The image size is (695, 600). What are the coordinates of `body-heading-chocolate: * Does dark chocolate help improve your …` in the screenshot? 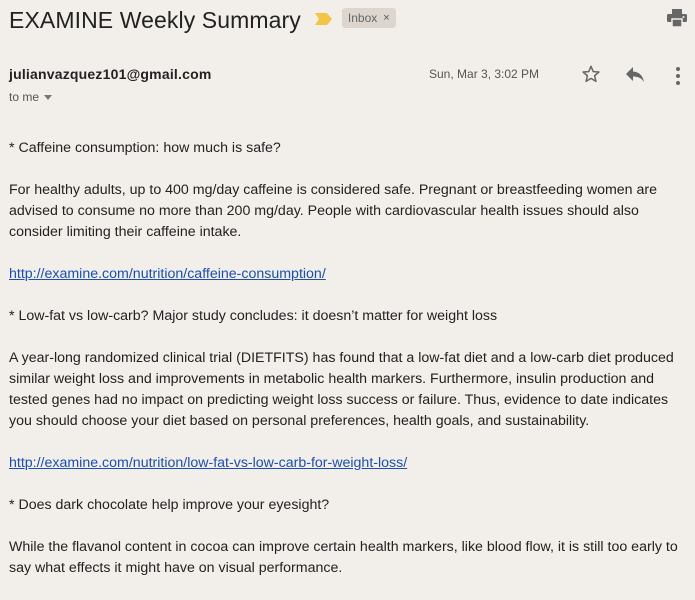 It's located at (169, 505).